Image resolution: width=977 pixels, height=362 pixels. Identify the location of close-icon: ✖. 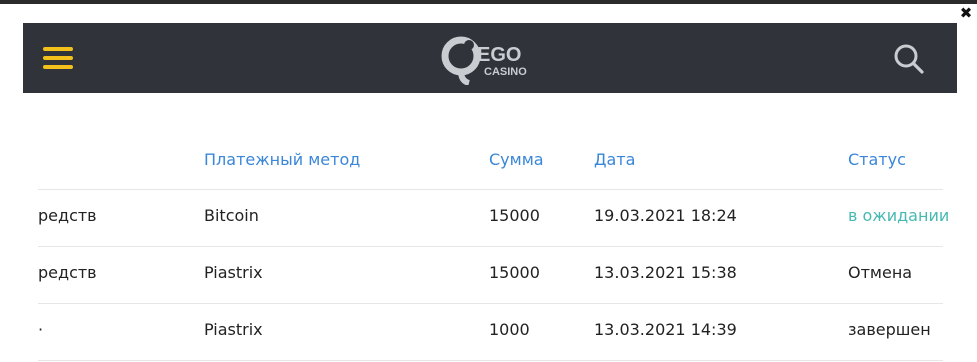
(966, 13).